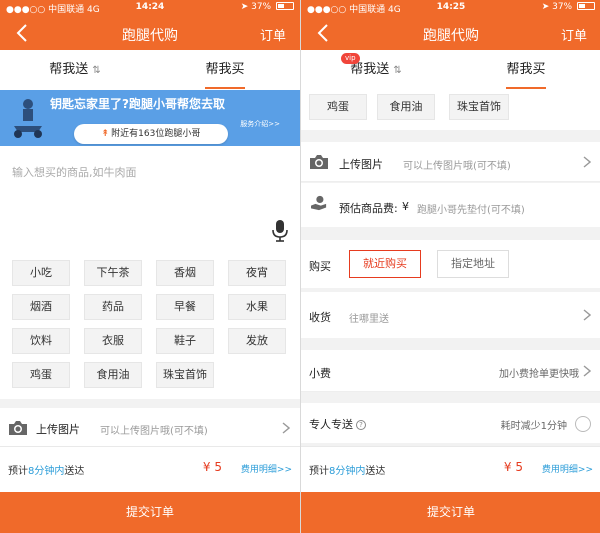 The height and width of the screenshot is (533, 600). I want to click on dedicated-delivery-row: 专人专送? 耗时减少1分钟, so click(450, 423).